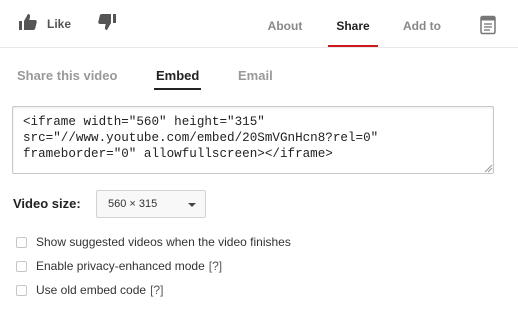 This screenshot has height=310, width=518. What do you see at coordinates (259, 47) in the screenshot?
I see `divider` at bounding box center [259, 47].